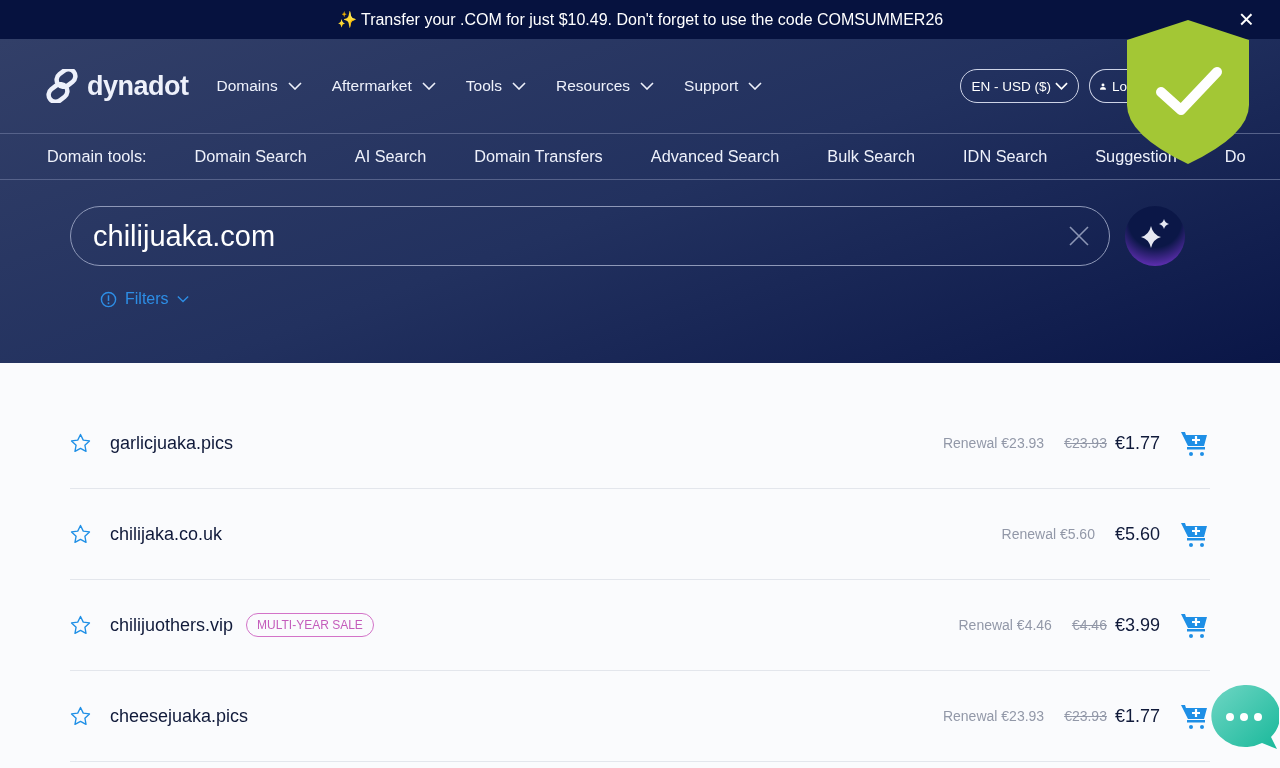 Image resolution: width=1280 pixels, height=768 pixels. I want to click on domain-tool-link: Domain Transfers, so click(538, 156).